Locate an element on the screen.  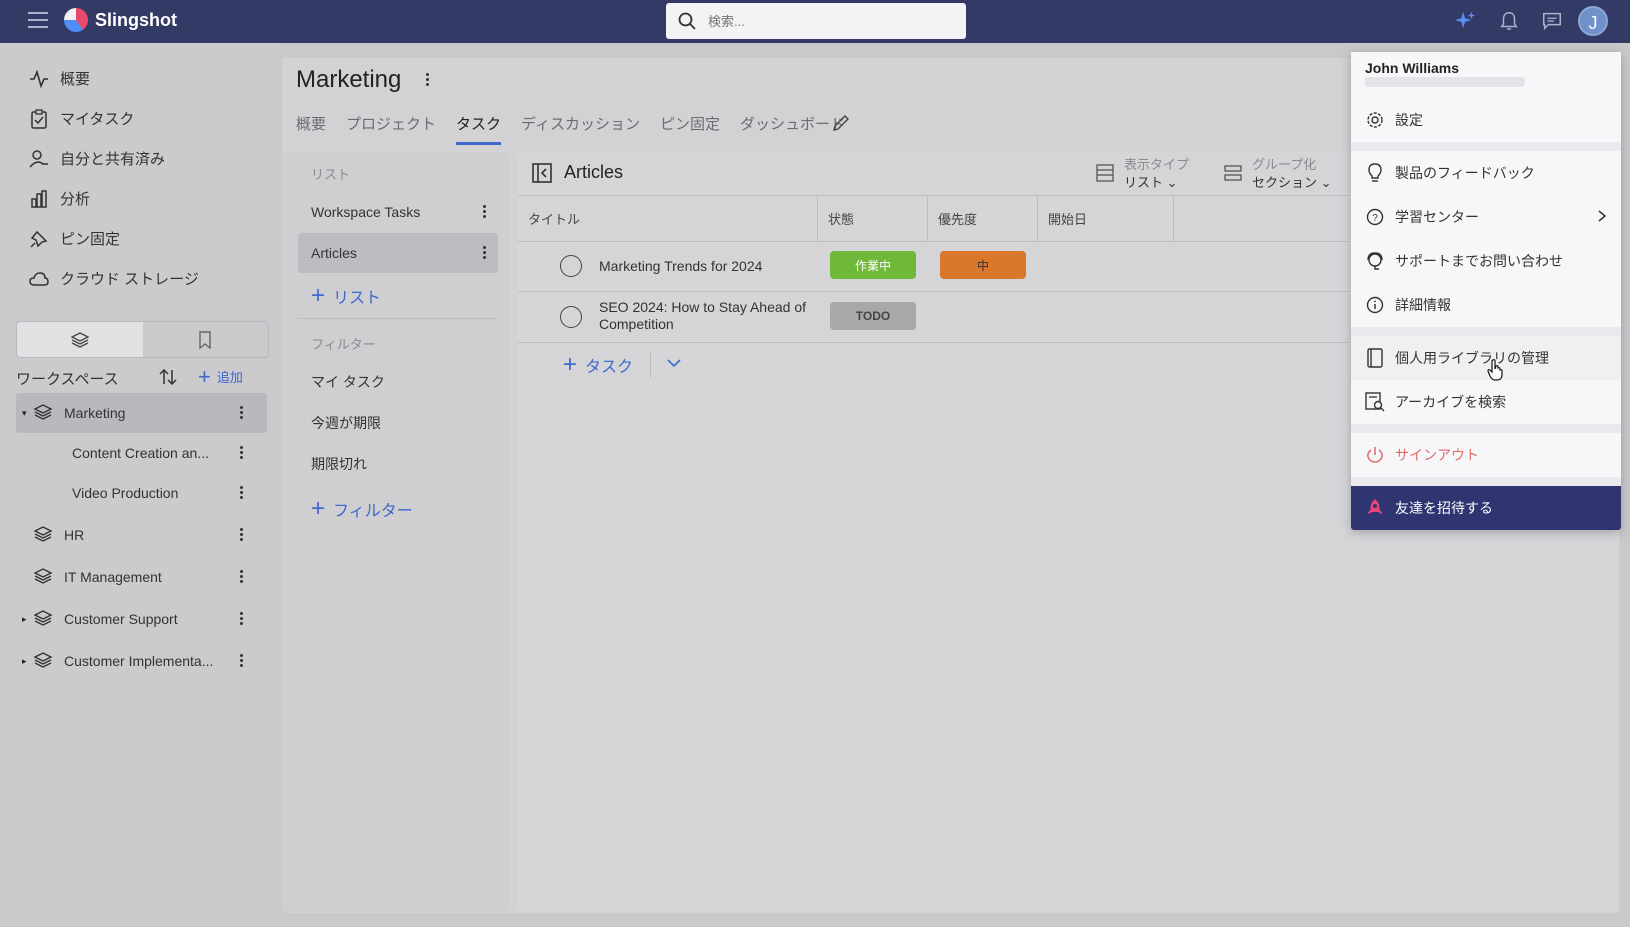
collapse-panel-icon is located at coordinates (542, 173).